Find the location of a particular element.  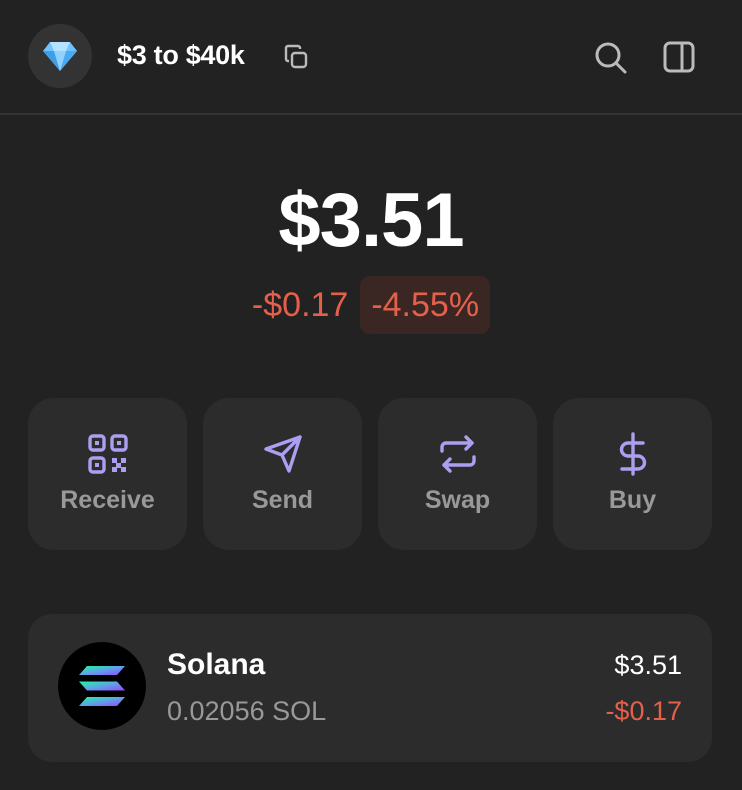

receive-button: Receive is located at coordinates (107, 474).